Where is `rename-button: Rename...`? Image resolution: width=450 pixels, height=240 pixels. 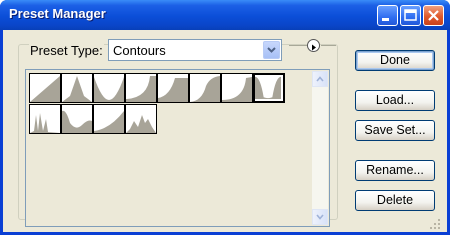
rename-button: Rename... is located at coordinates (395, 170).